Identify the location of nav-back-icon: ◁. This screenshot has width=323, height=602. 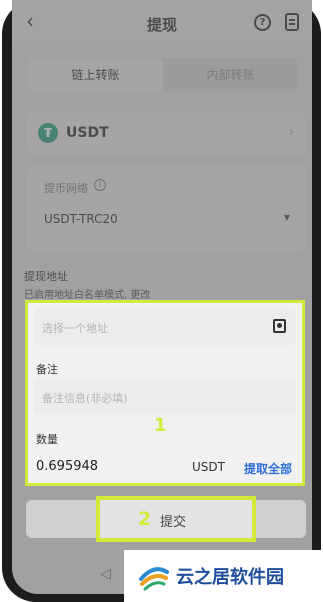
(105, 574).